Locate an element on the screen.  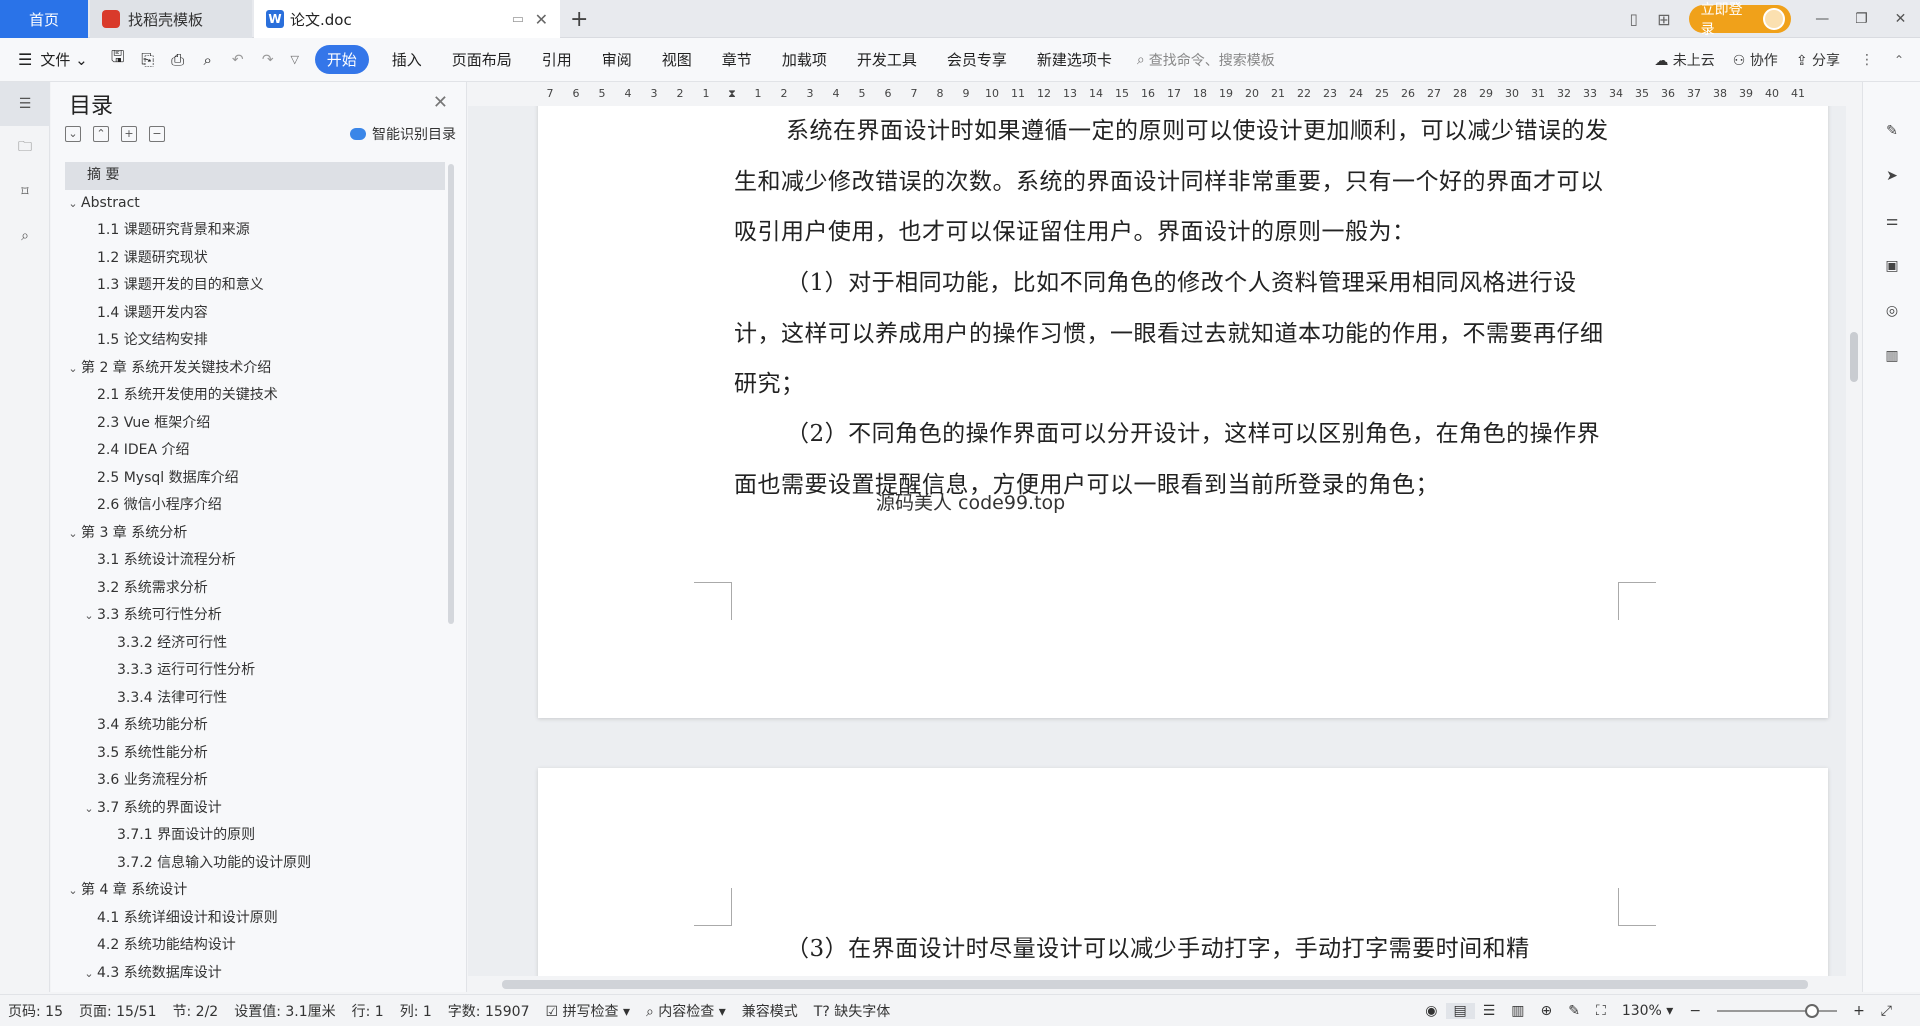
vertical-scrollbar is located at coordinates (1854, 537).